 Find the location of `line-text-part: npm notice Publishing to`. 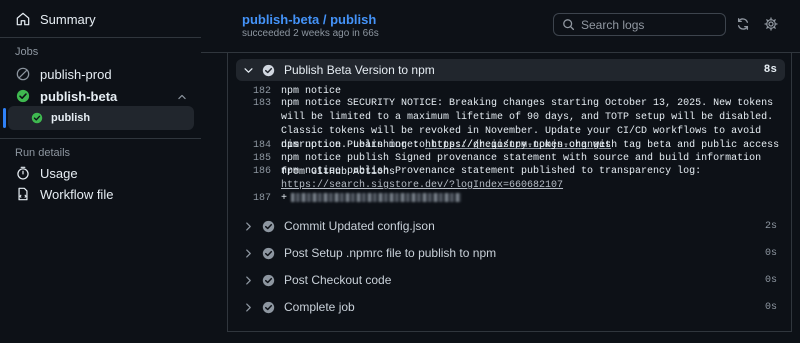

line-text-part: npm notice Publishing to is located at coordinates (356, 145).